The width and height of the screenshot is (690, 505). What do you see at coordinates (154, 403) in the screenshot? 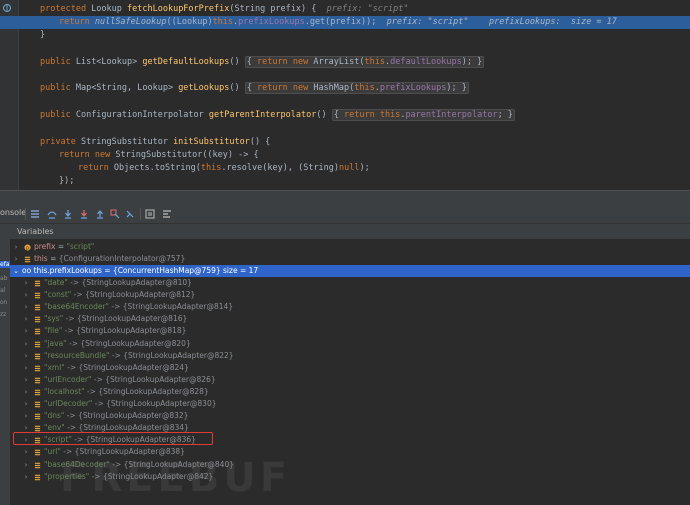
I see `entry-value: -> {StringLookupAdapter@830}` at bounding box center [154, 403].